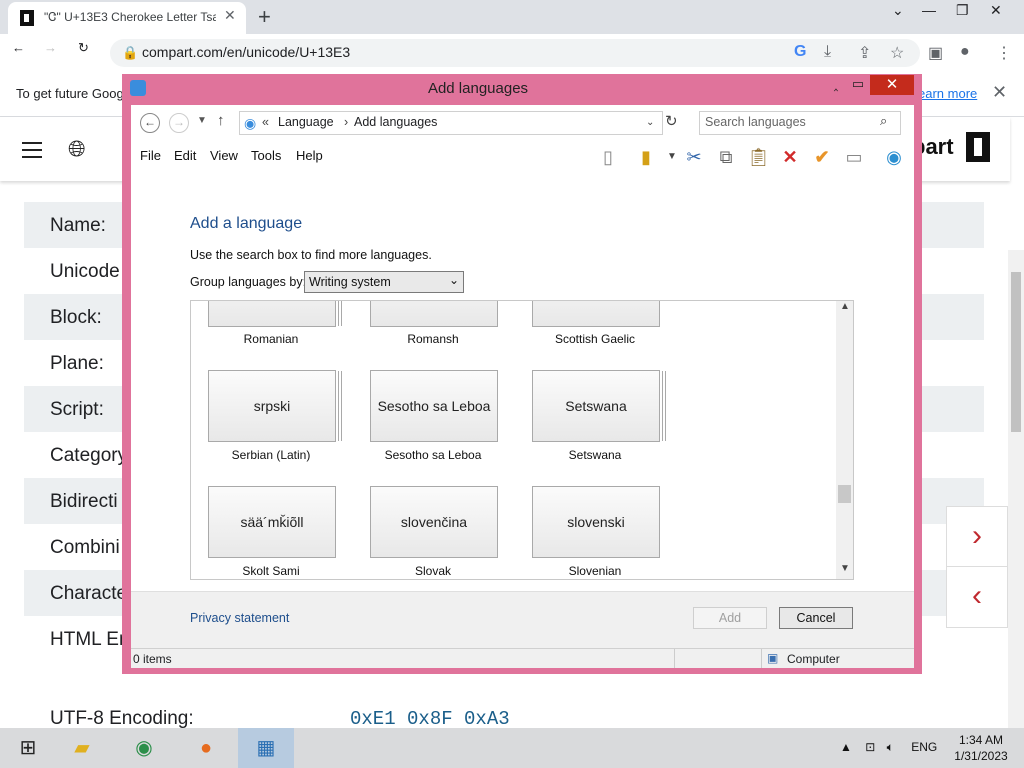 This screenshot has height=768, width=1024. Describe the element at coordinates (996, 10) in the screenshot. I see `close-window-icon: ✕` at that location.